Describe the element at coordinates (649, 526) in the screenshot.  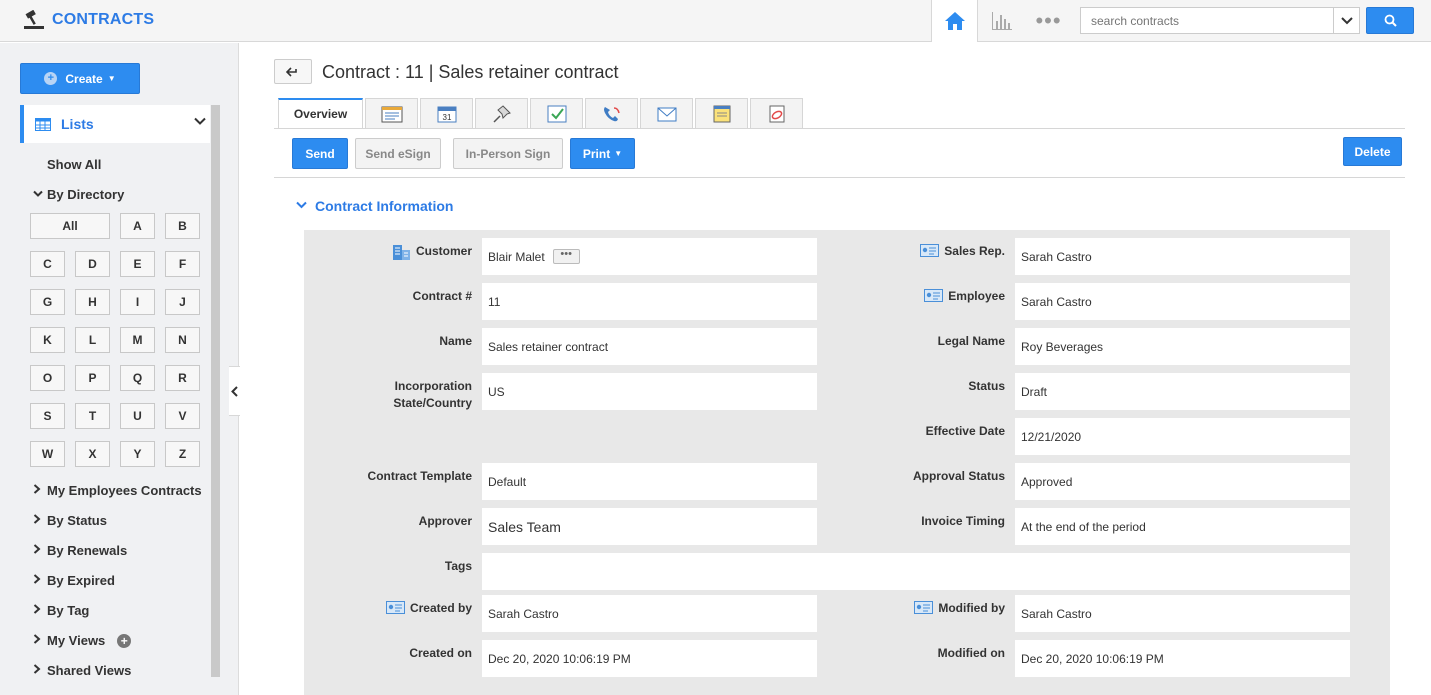
I see `approver-field: Sales Team` at that location.